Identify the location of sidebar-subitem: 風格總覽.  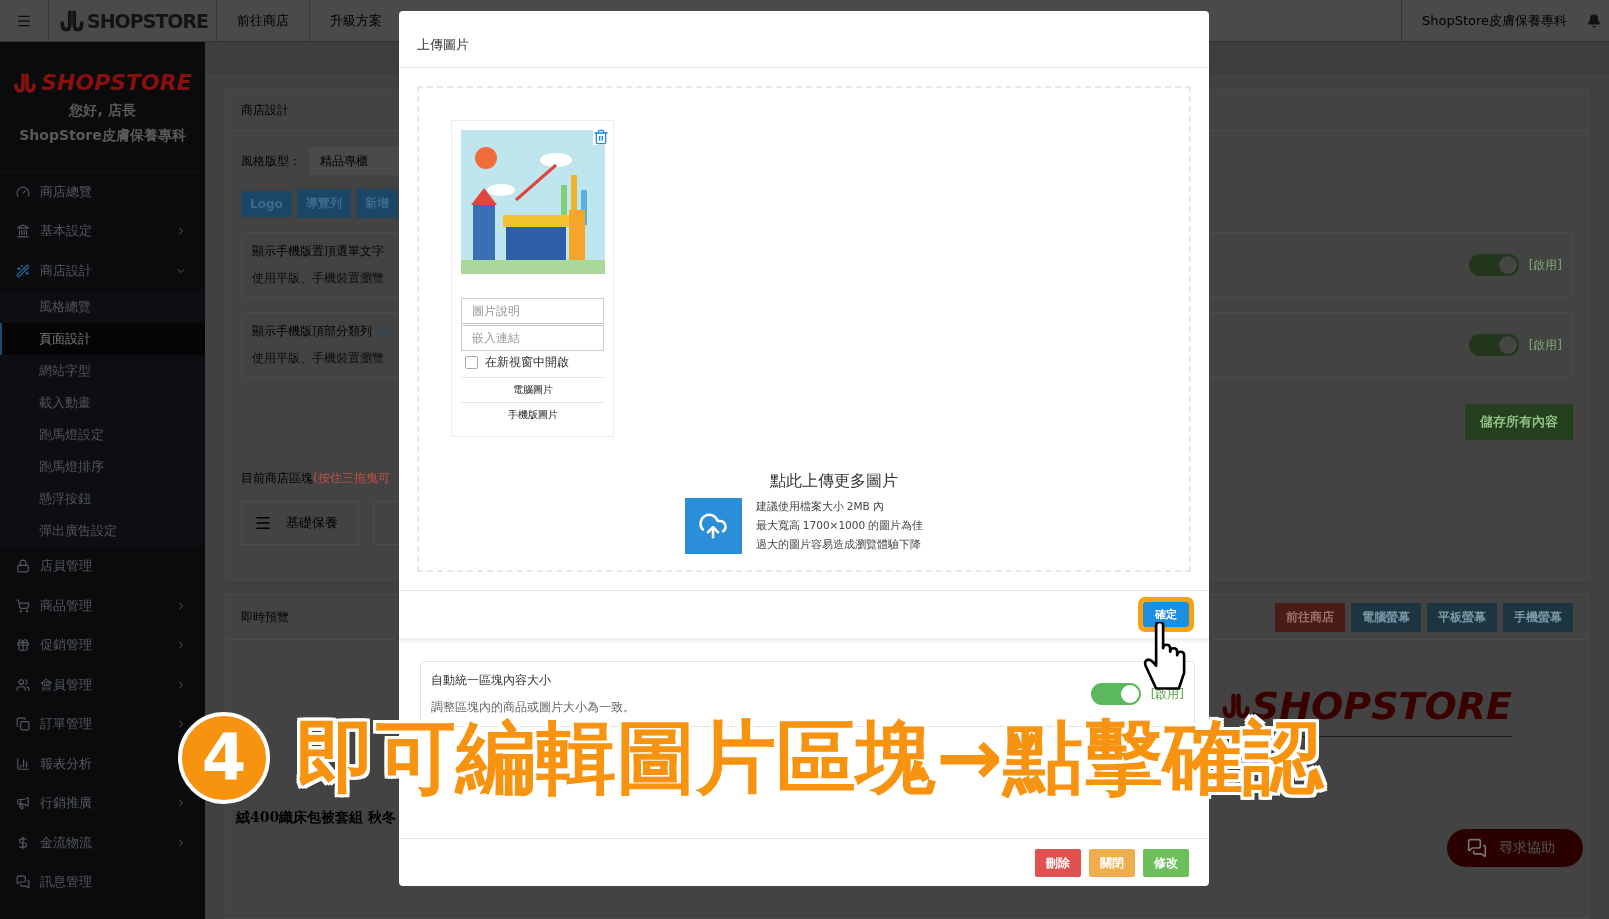
(102, 306).